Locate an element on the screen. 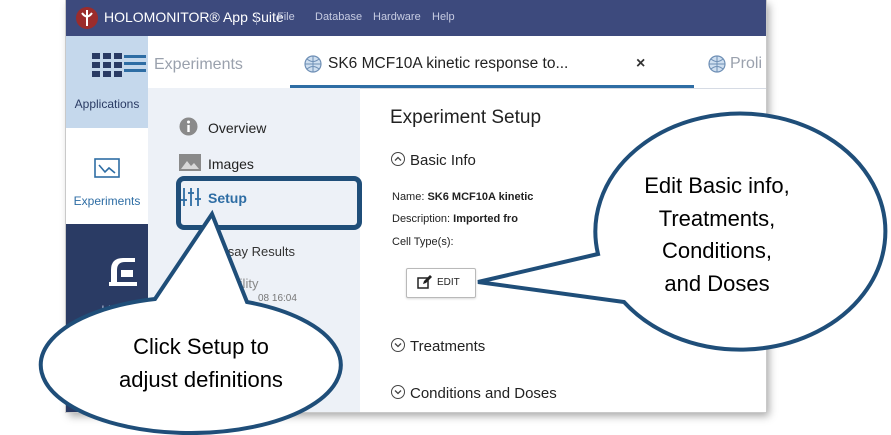  callout-left-line-1: Click Setup to is located at coordinates (201, 346).